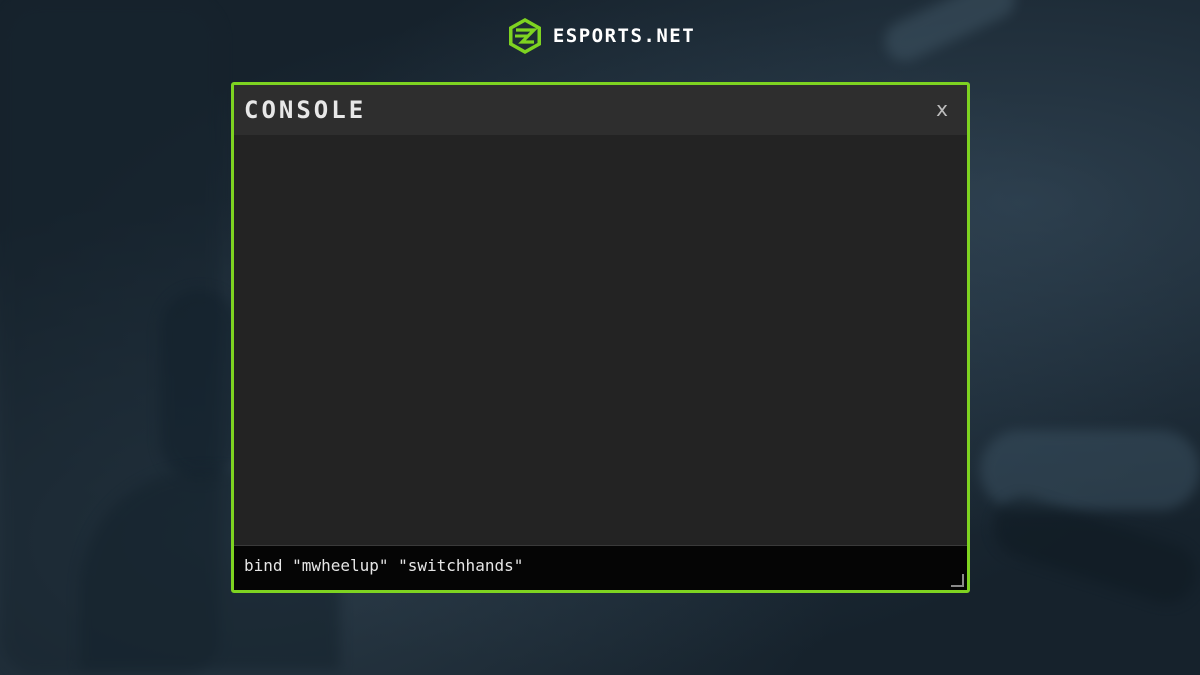 The width and height of the screenshot is (1200, 675). Describe the element at coordinates (200, 385) in the screenshot. I see `background-barrel-left` at that location.